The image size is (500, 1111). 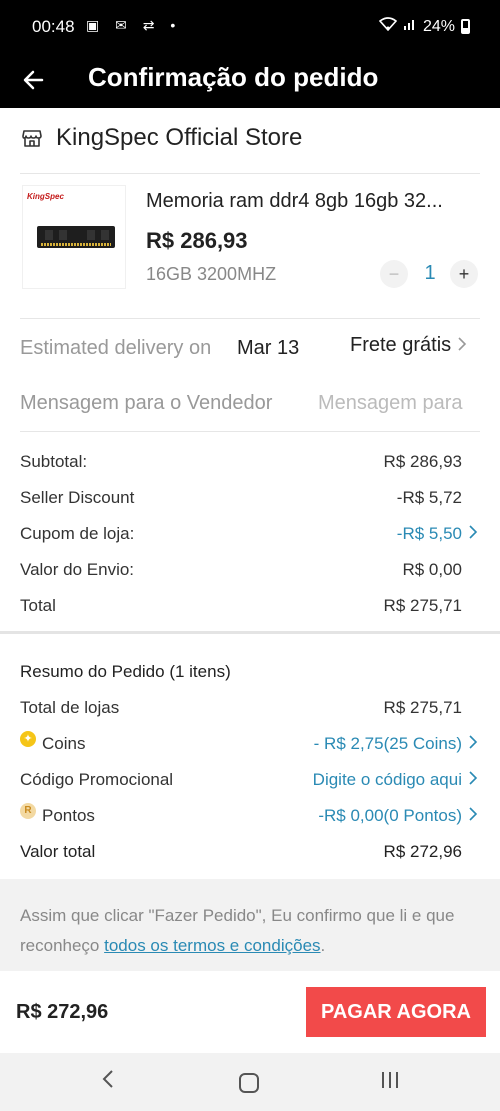 I want to click on battery-icon, so click(x=465, y=26).